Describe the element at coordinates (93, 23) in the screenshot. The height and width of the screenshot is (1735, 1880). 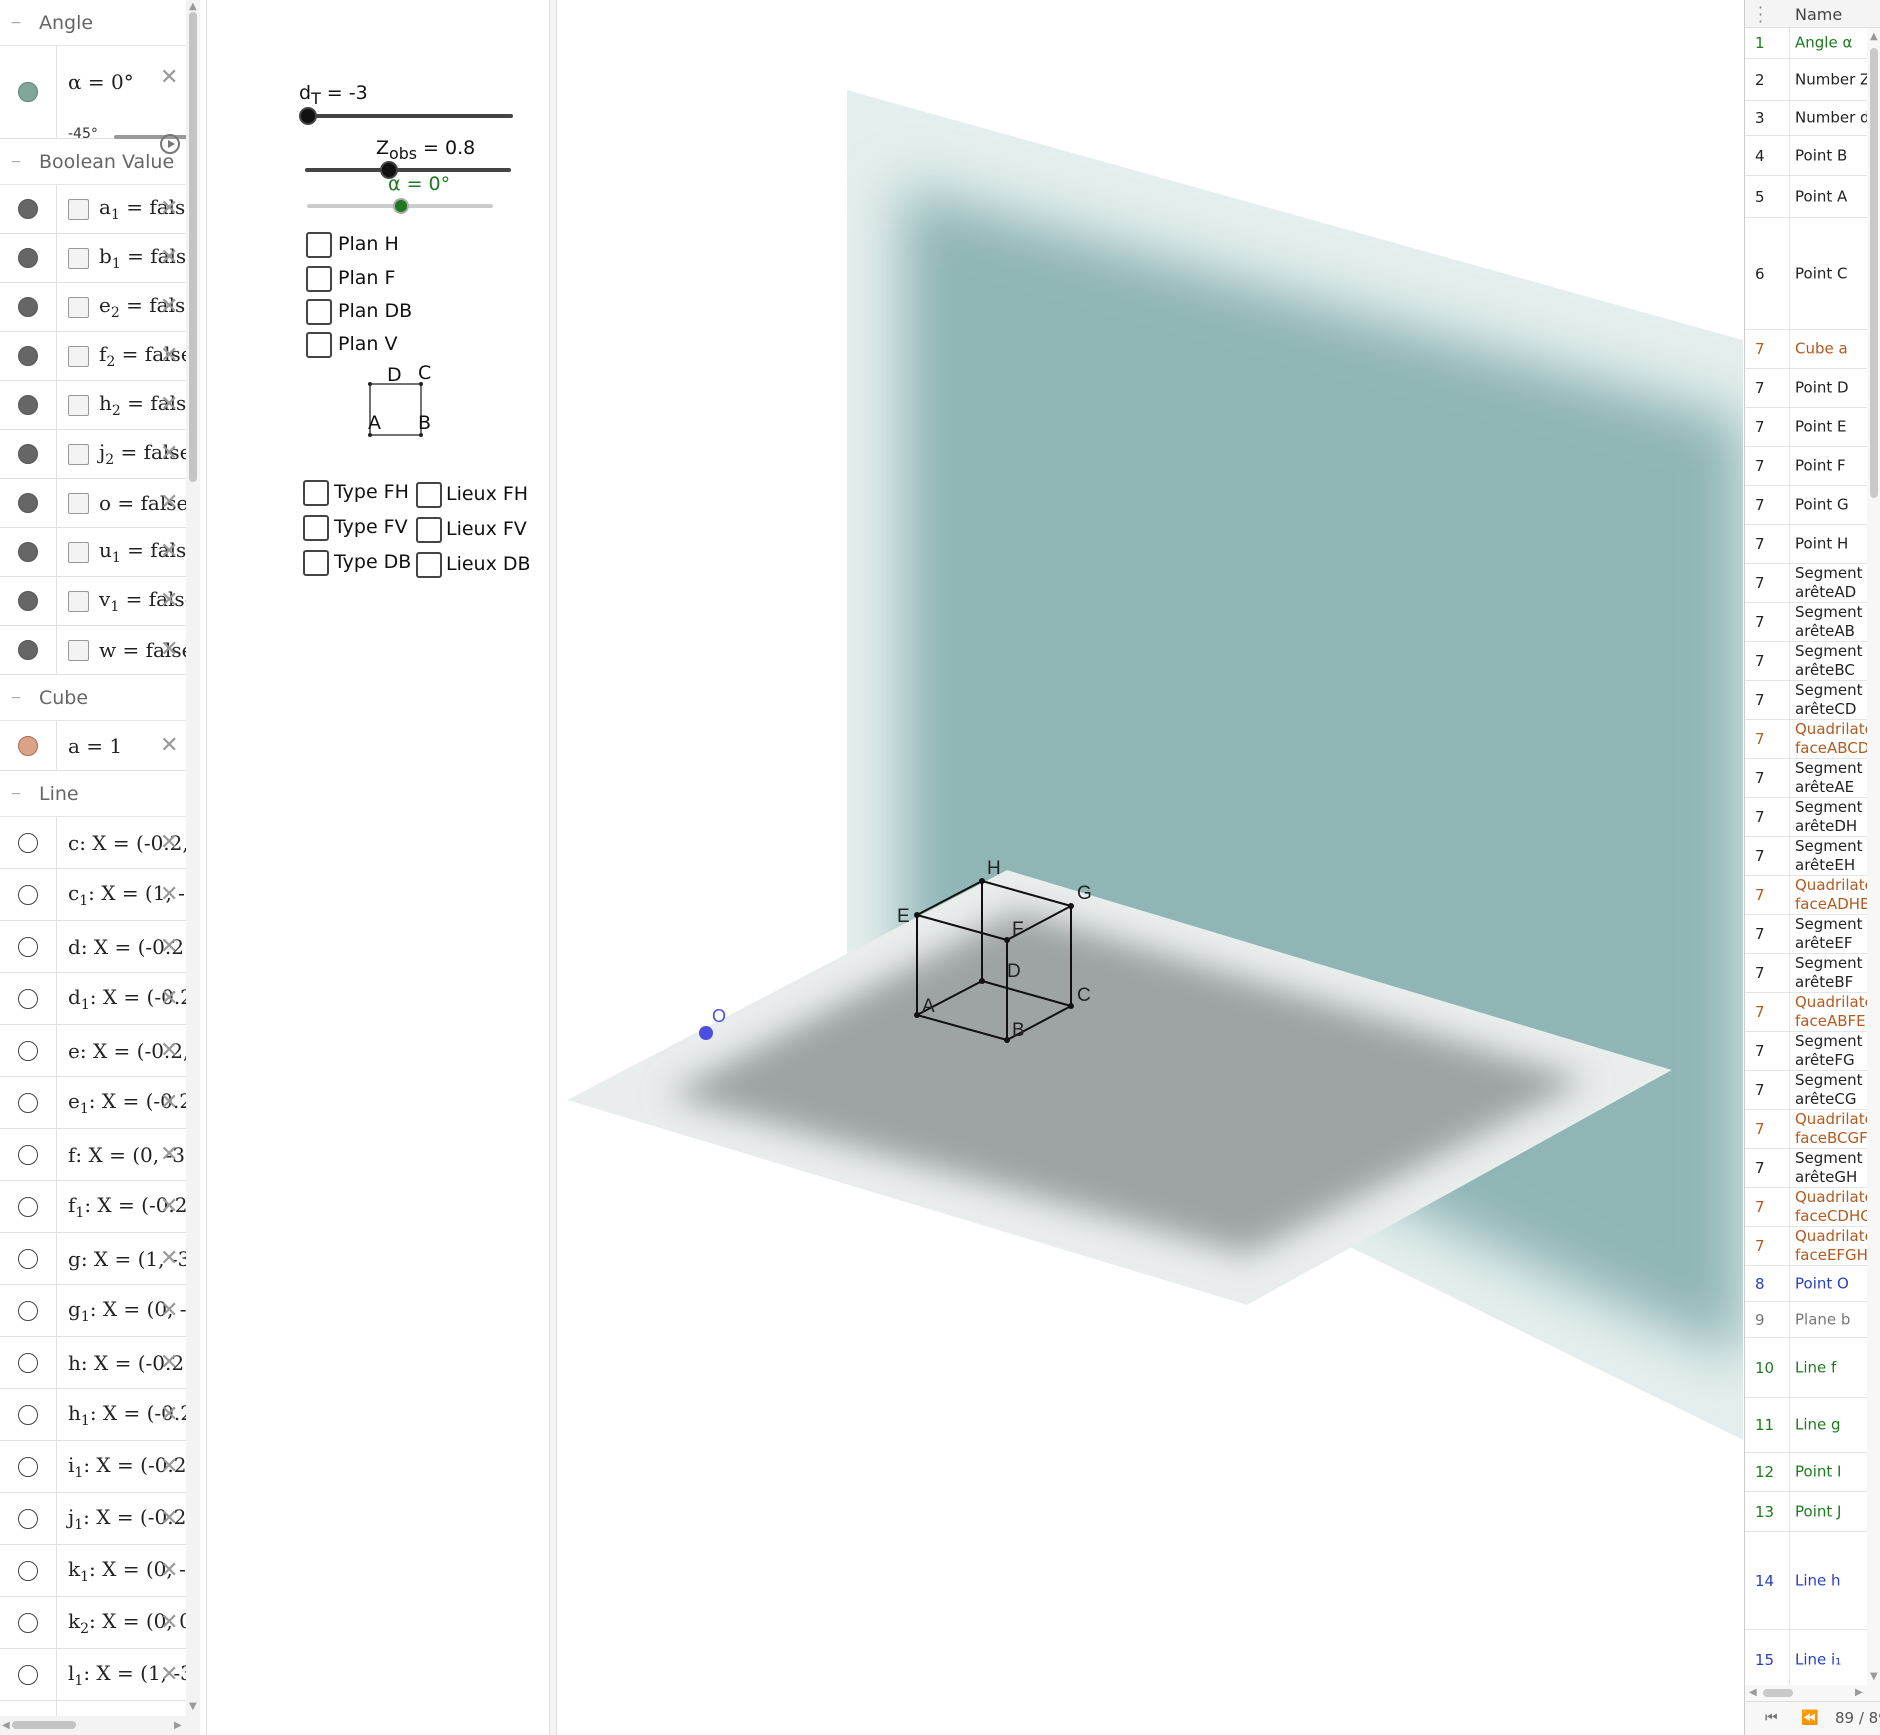
I see `group-angle: − Angle` at that location.